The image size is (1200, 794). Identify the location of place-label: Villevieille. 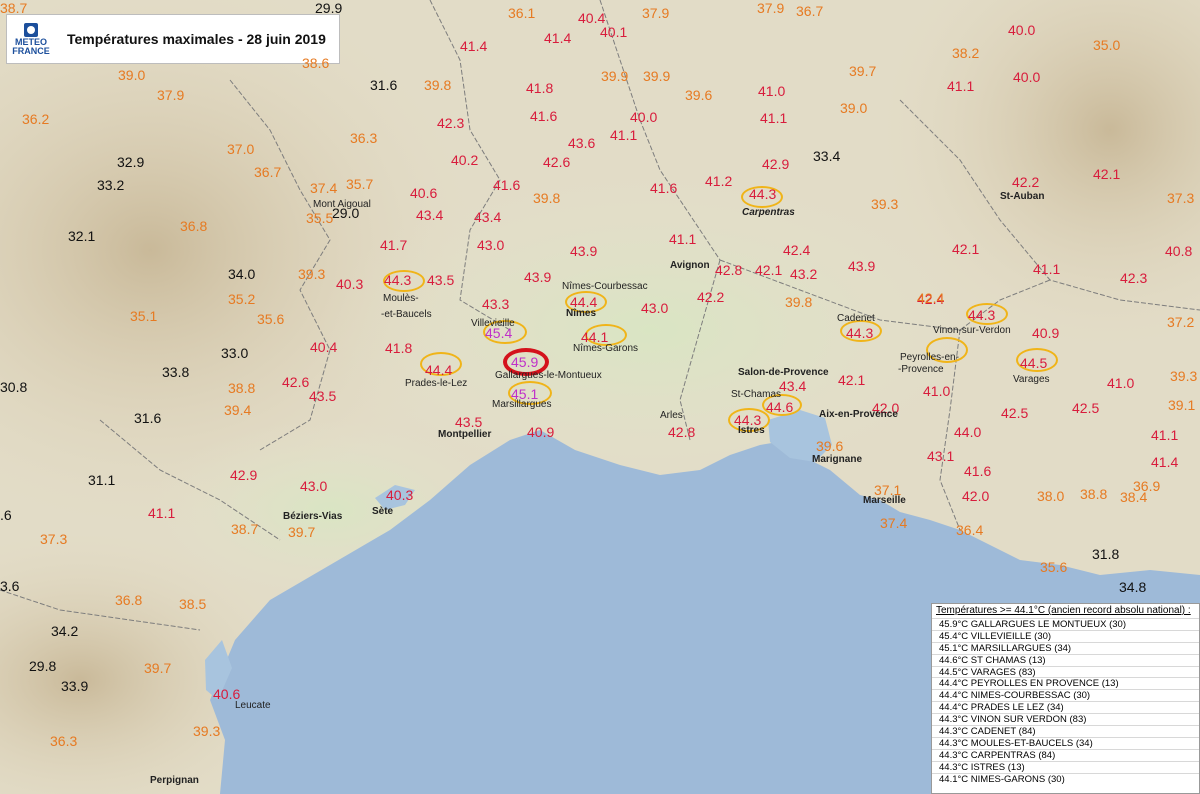
(493, 323).